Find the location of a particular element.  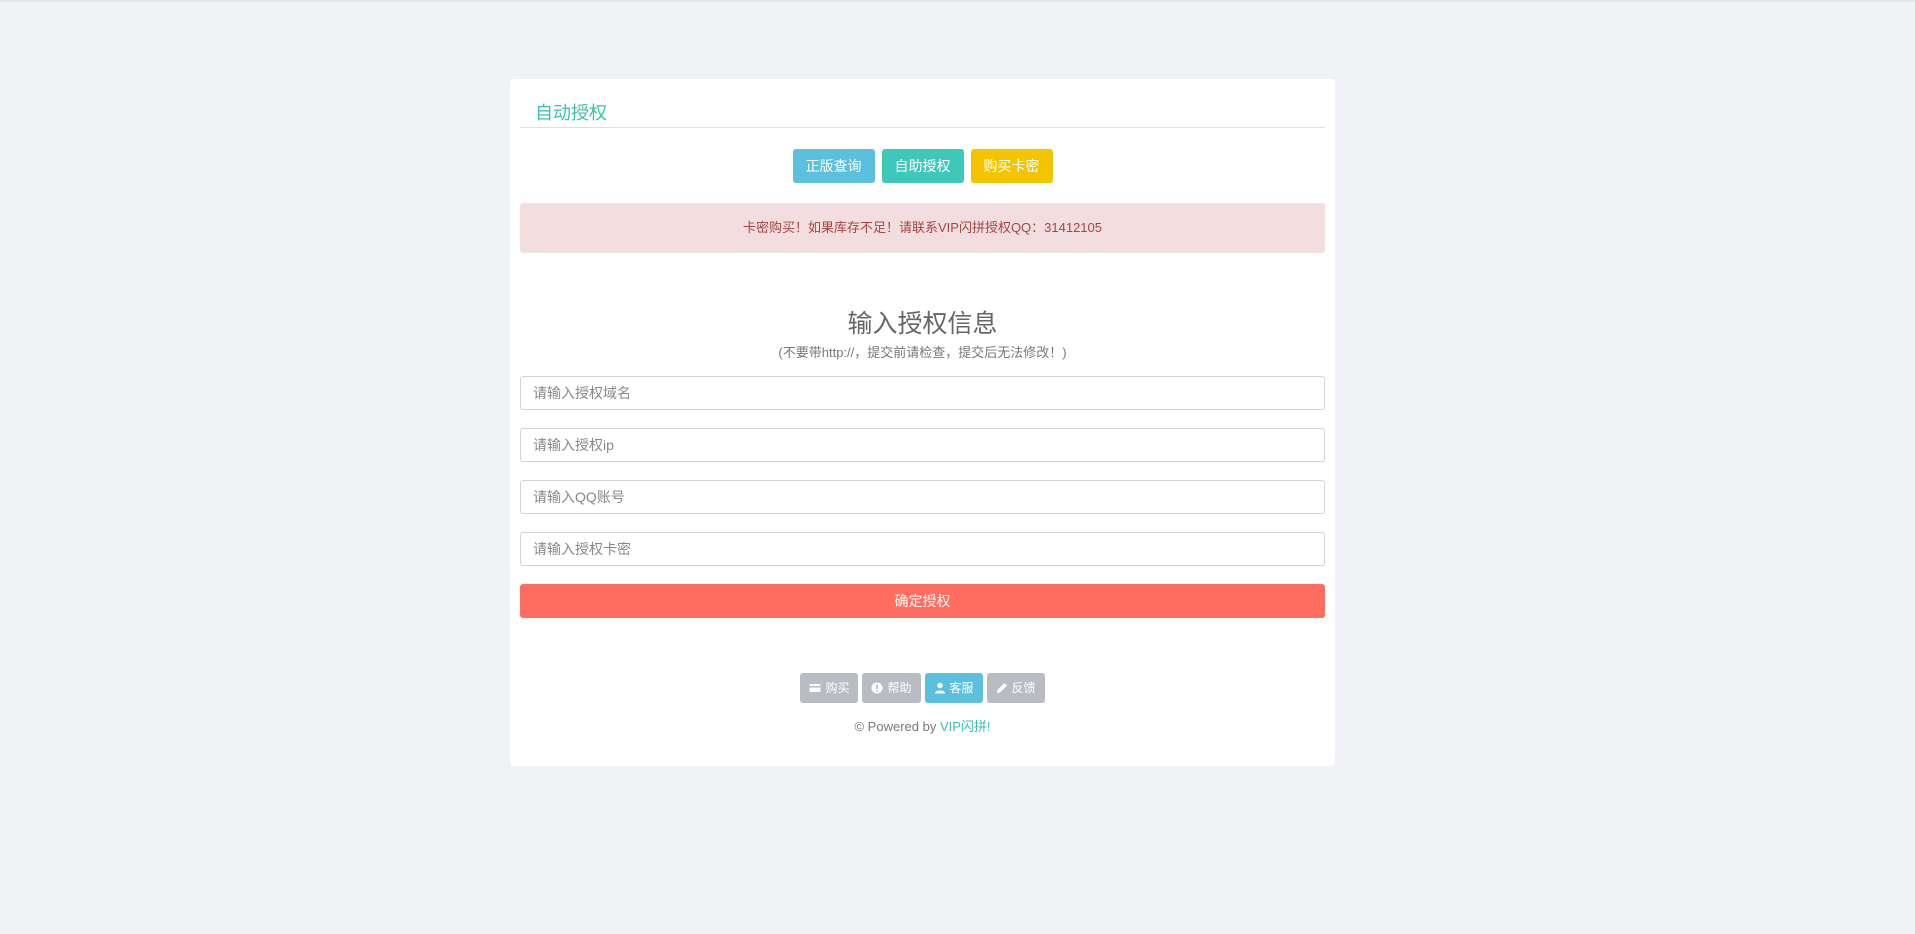

domain-input is located at coordinates (922, 393).